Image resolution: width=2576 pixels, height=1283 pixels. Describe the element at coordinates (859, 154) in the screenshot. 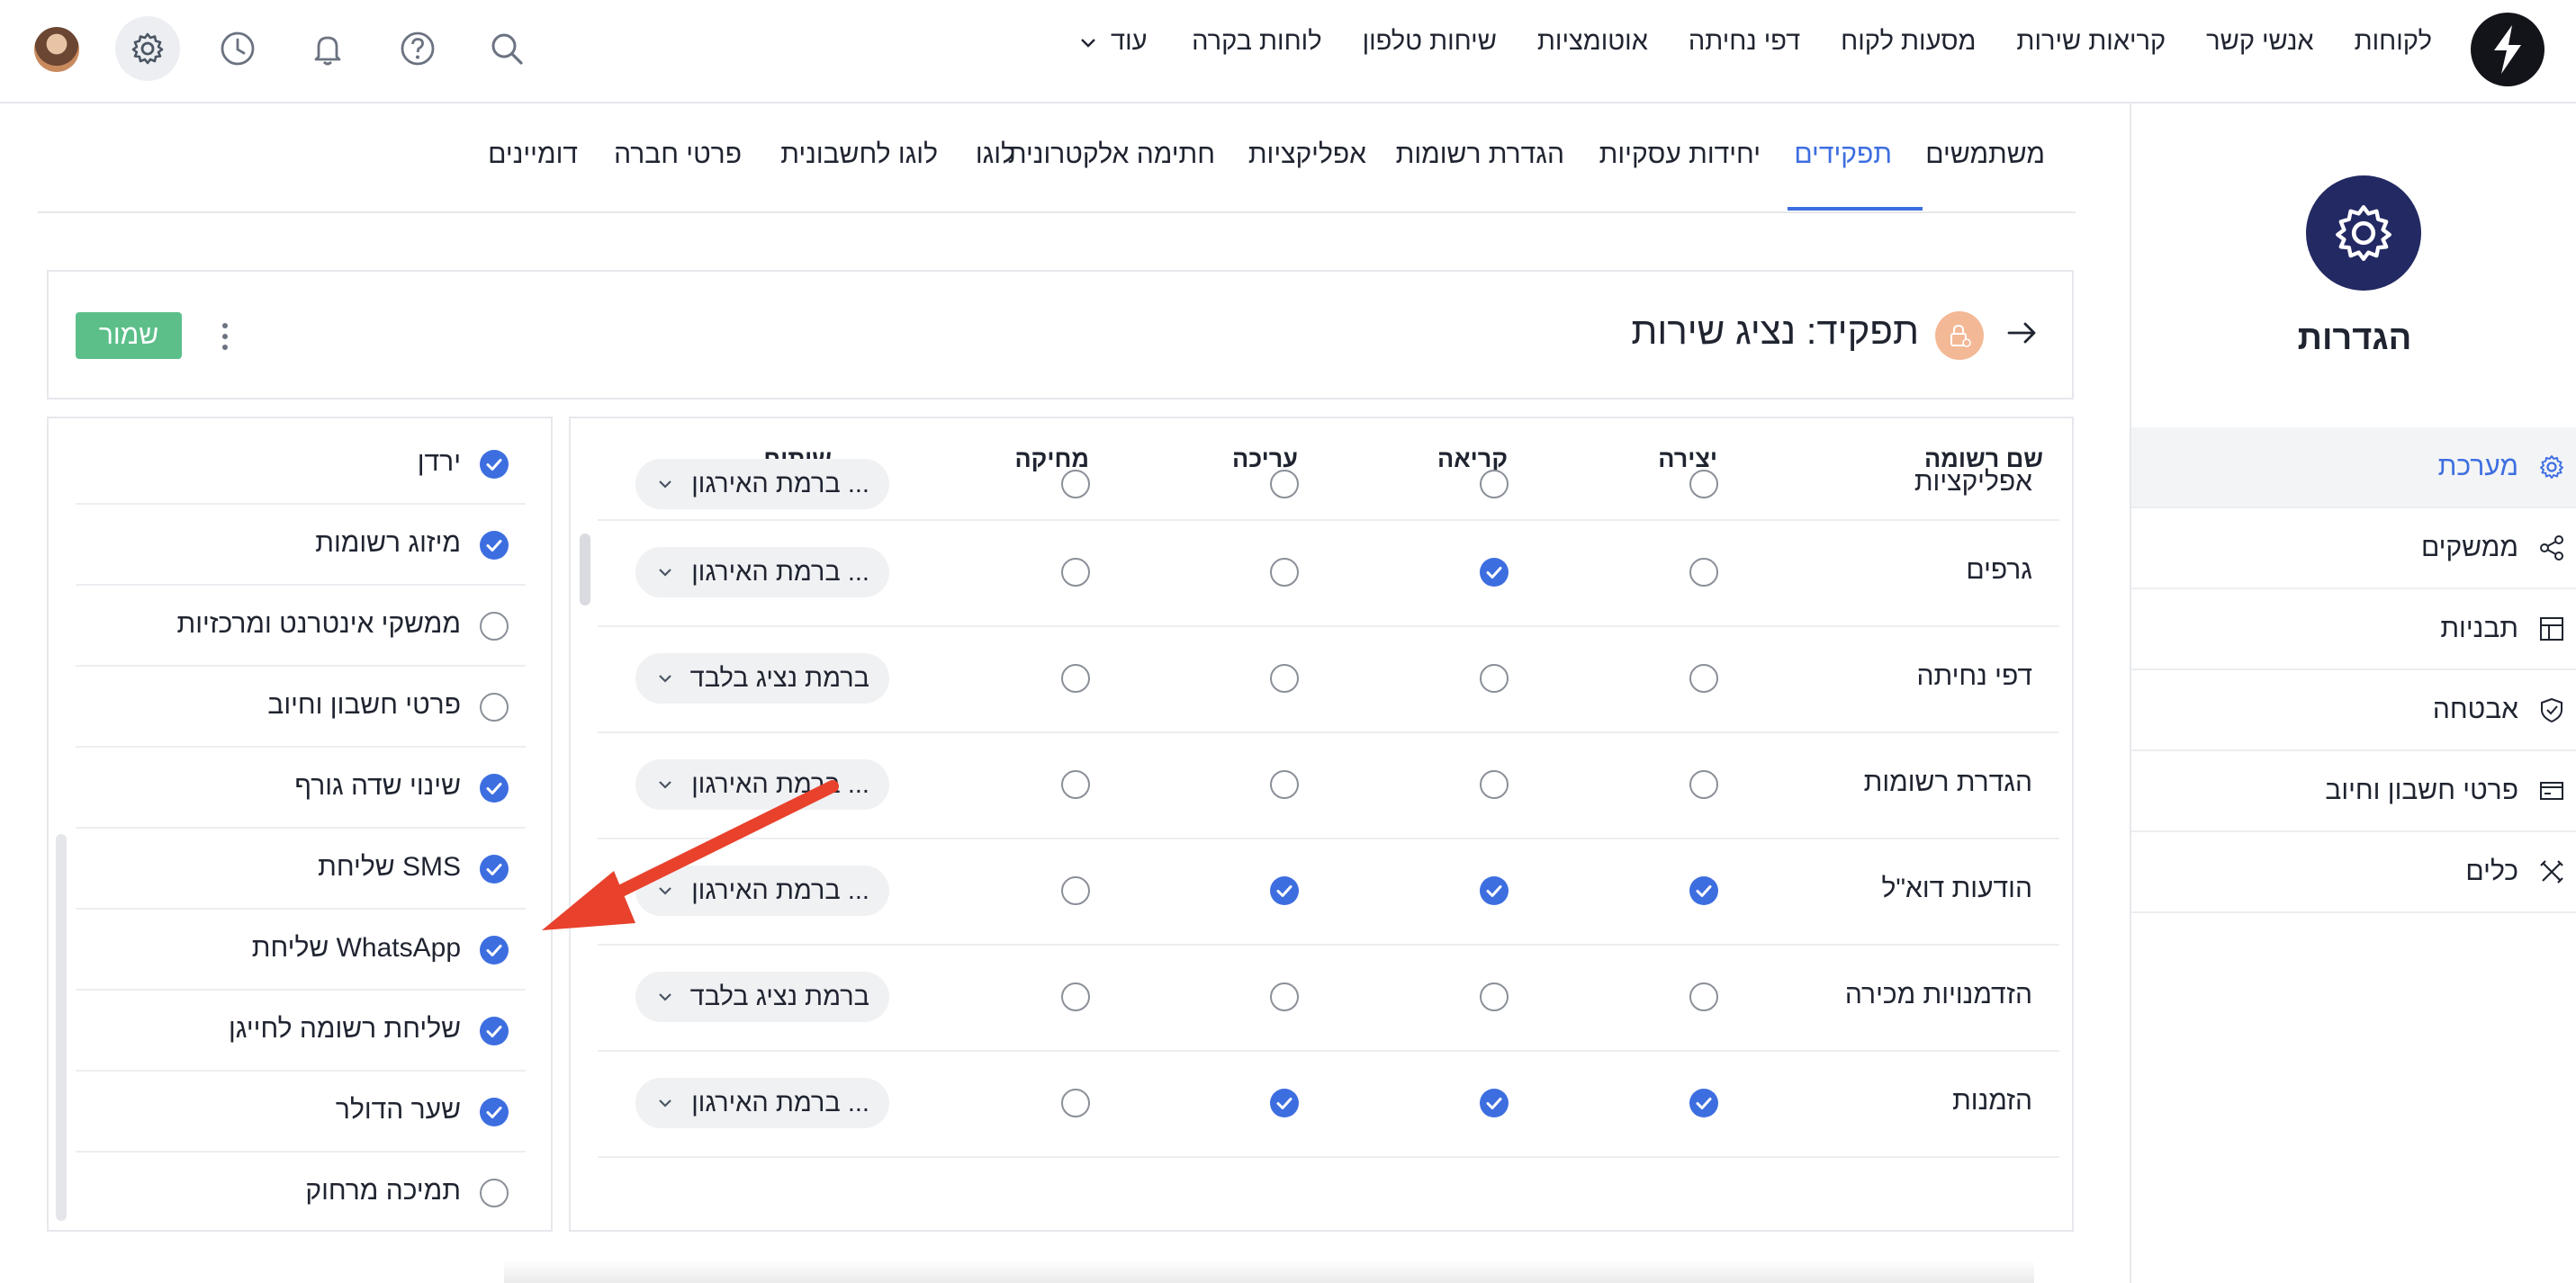

I see `tab-invoice-logo: לוגו לחשבונית` at that location.